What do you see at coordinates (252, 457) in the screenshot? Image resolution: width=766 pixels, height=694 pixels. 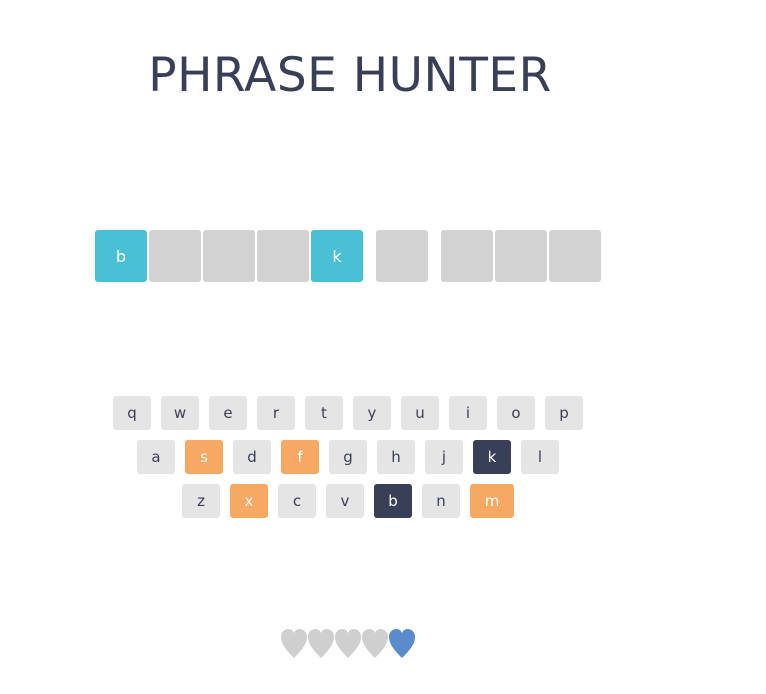 I see `key-d: d` at bounding box center [252, 457].